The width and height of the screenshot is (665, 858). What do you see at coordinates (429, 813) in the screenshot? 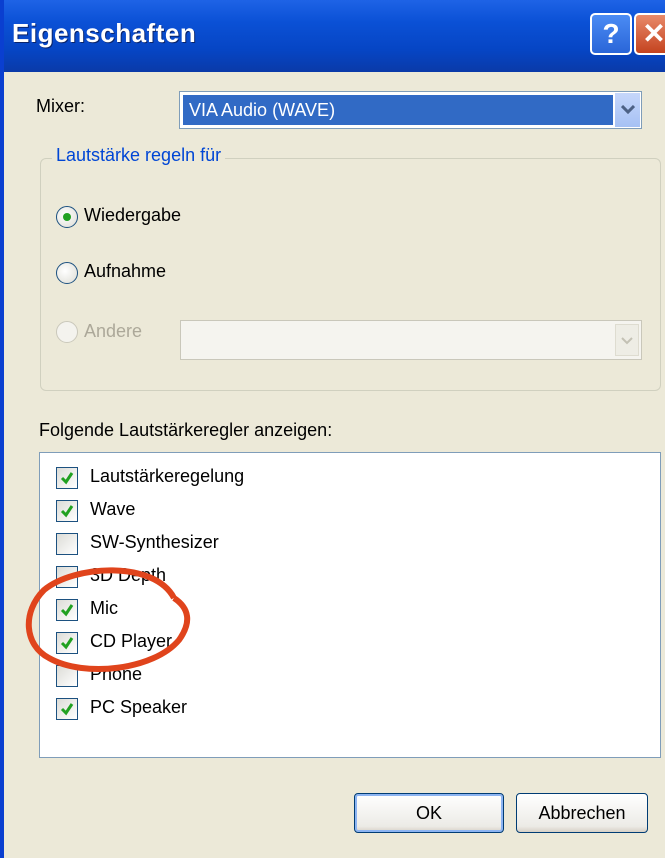
I see `ok-button: OK` at bounding box center [429, 813].